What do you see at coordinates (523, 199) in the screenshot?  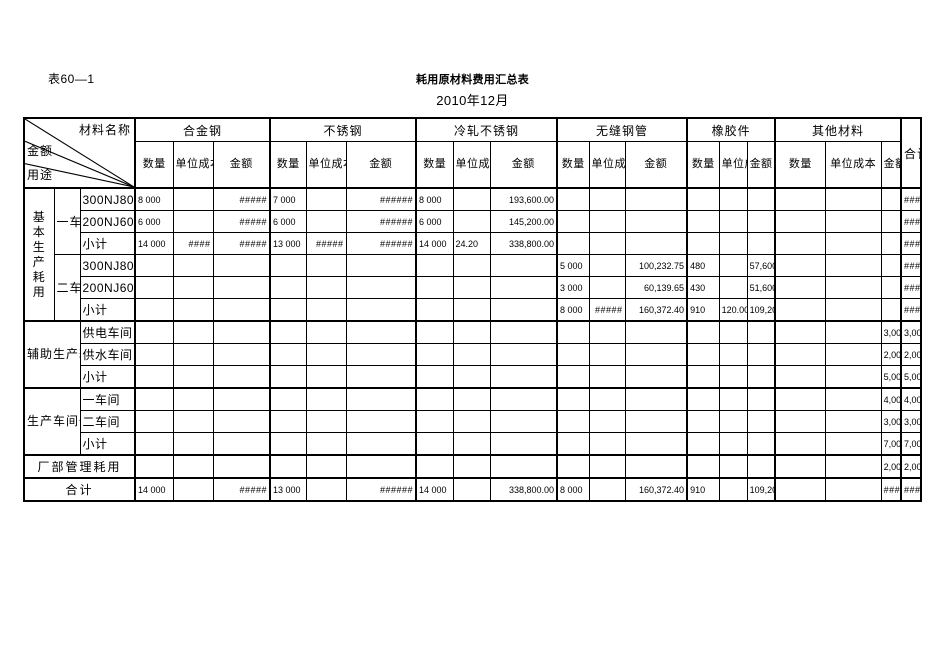 I see `table-cell: 193,600.00` at bounding box center [523, 199].